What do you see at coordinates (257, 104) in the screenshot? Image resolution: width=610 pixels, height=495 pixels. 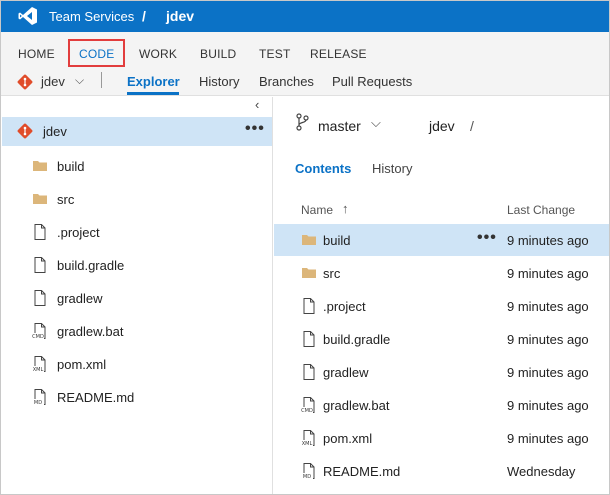 I see `collapse-panel-icon: ‹` at bounding box center [257, 104].